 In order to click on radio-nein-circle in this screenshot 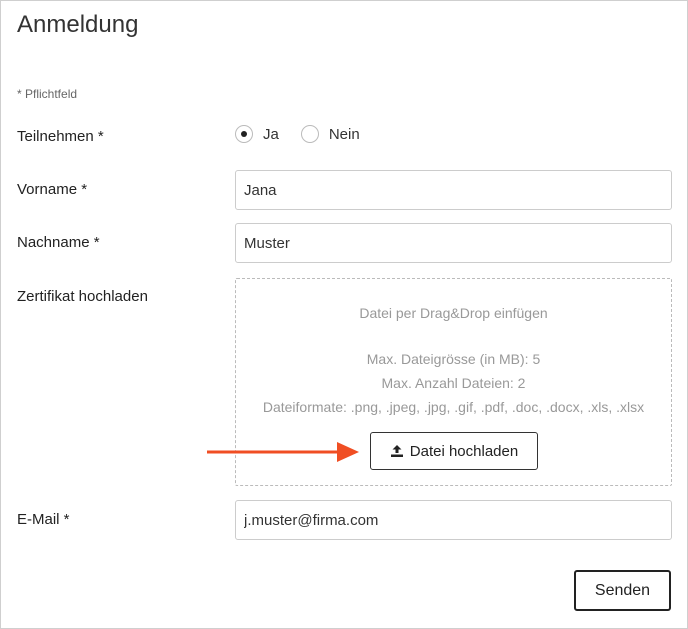, I will do `click(309, 134)`.